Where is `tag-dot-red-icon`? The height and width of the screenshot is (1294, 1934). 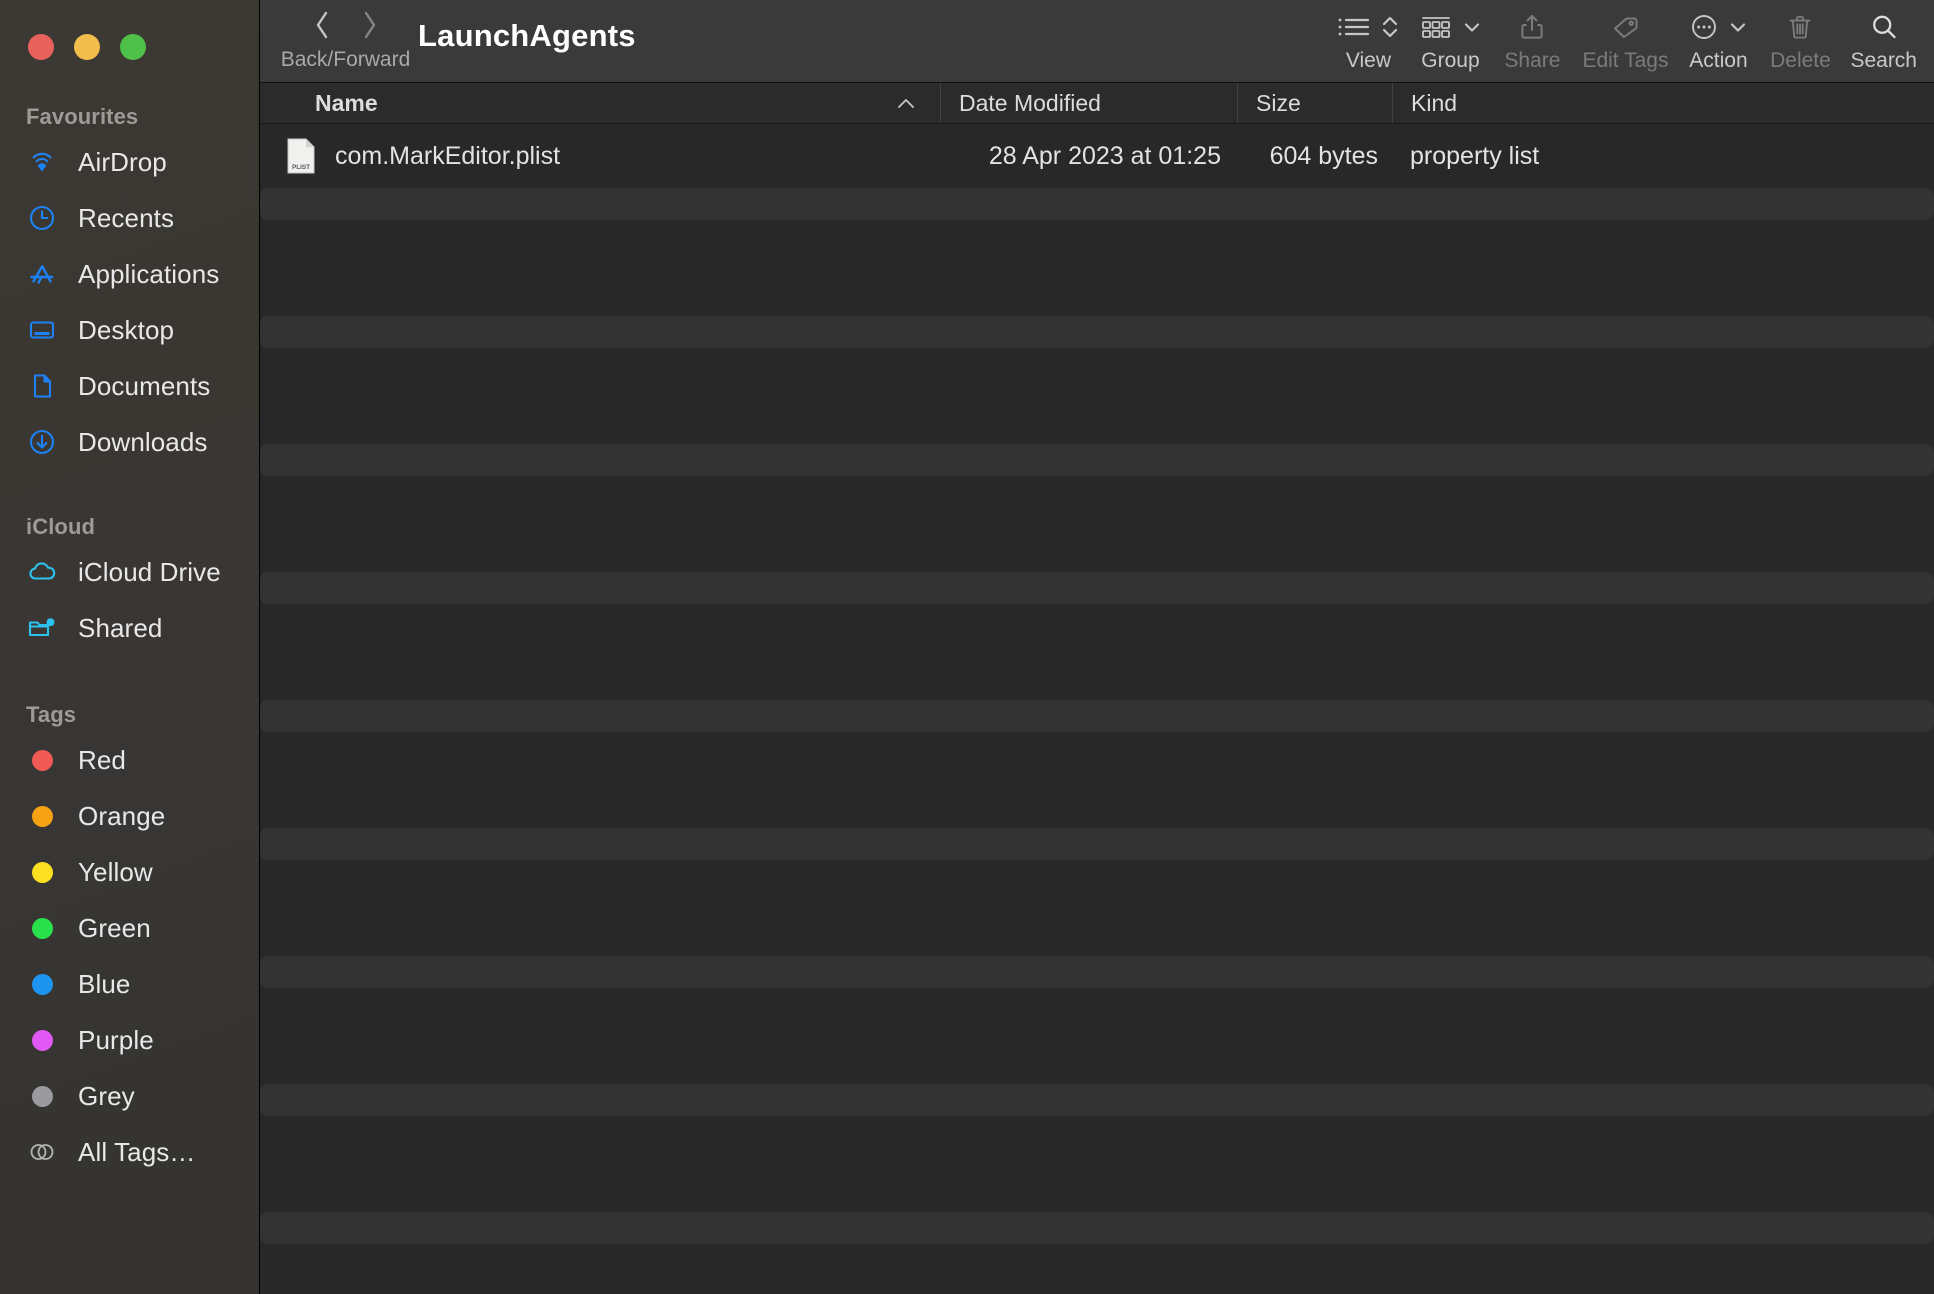 tag-dot-red-icon is located at coordinates (42, 760).